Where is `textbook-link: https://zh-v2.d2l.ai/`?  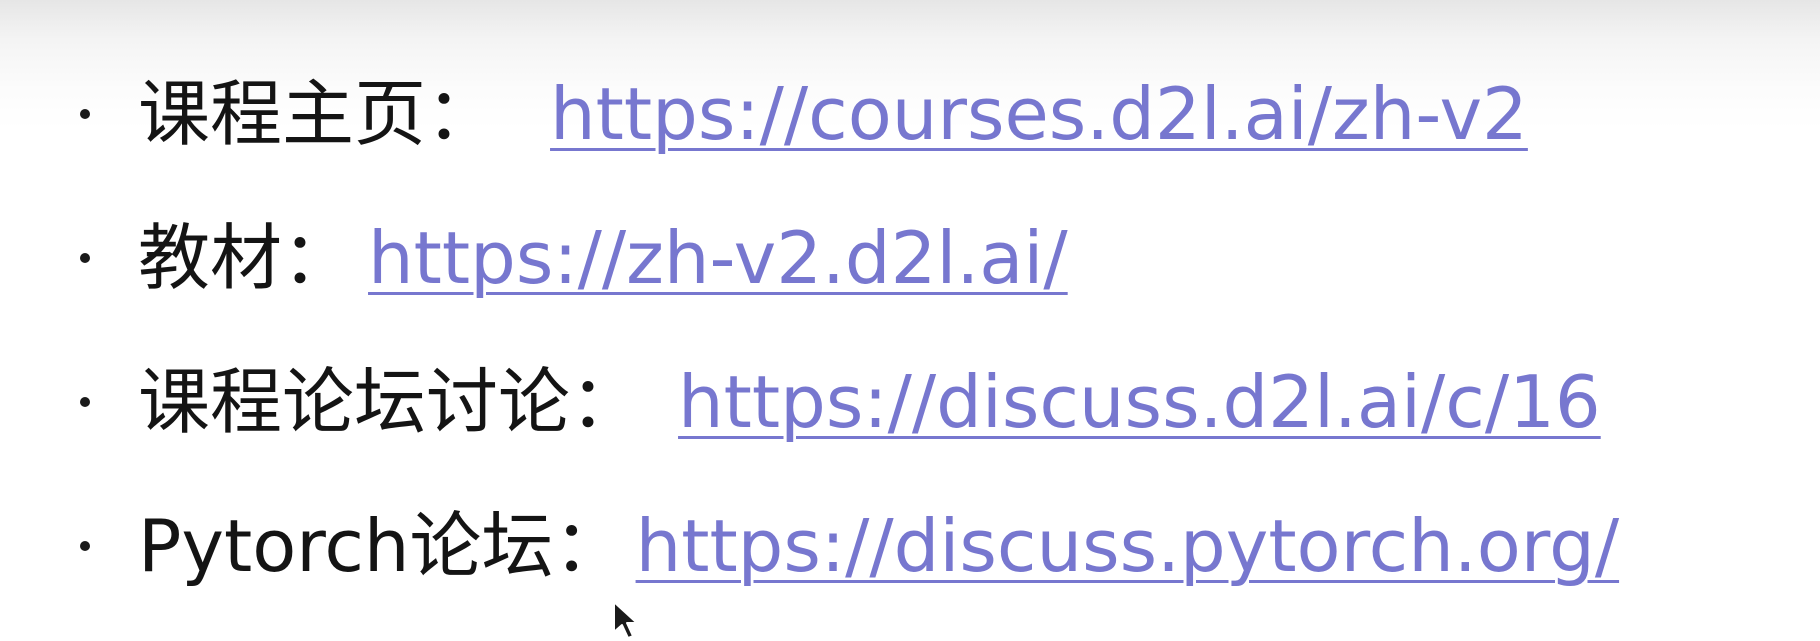
textbook-link: https://zh-v2.d2l.ai/ is located at coordinates (718, 258).